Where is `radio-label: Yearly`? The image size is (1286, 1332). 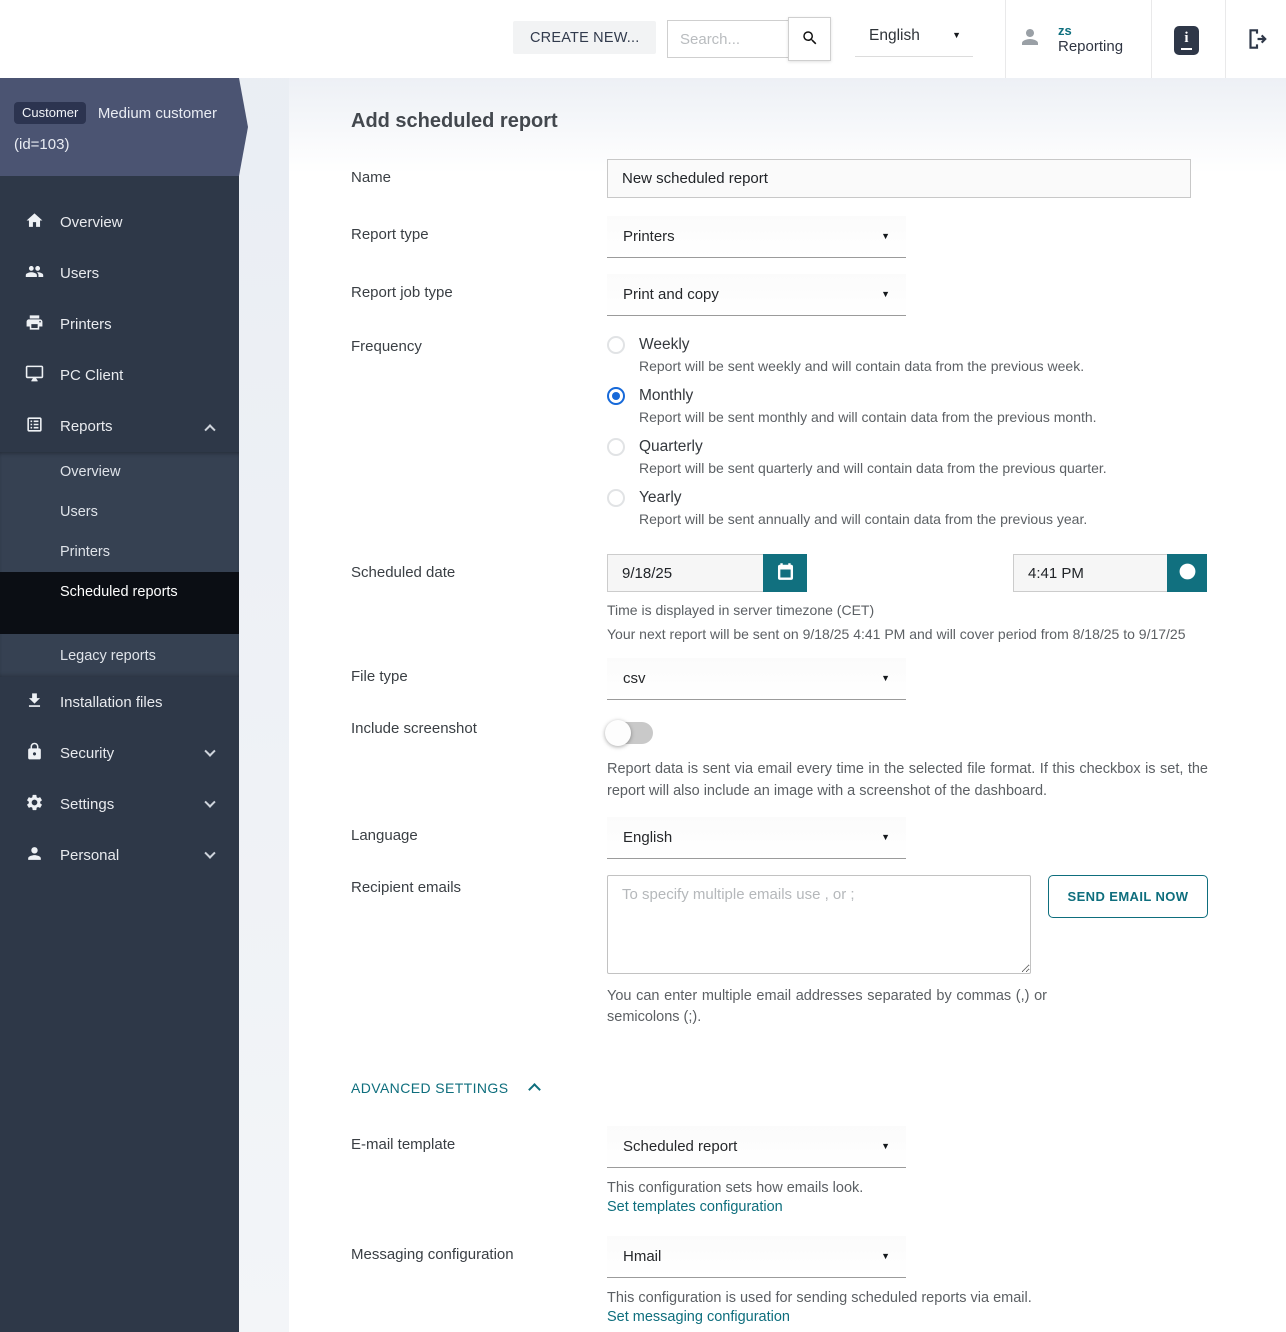
radio-label: Yearly is located at coordinates (660, 498).